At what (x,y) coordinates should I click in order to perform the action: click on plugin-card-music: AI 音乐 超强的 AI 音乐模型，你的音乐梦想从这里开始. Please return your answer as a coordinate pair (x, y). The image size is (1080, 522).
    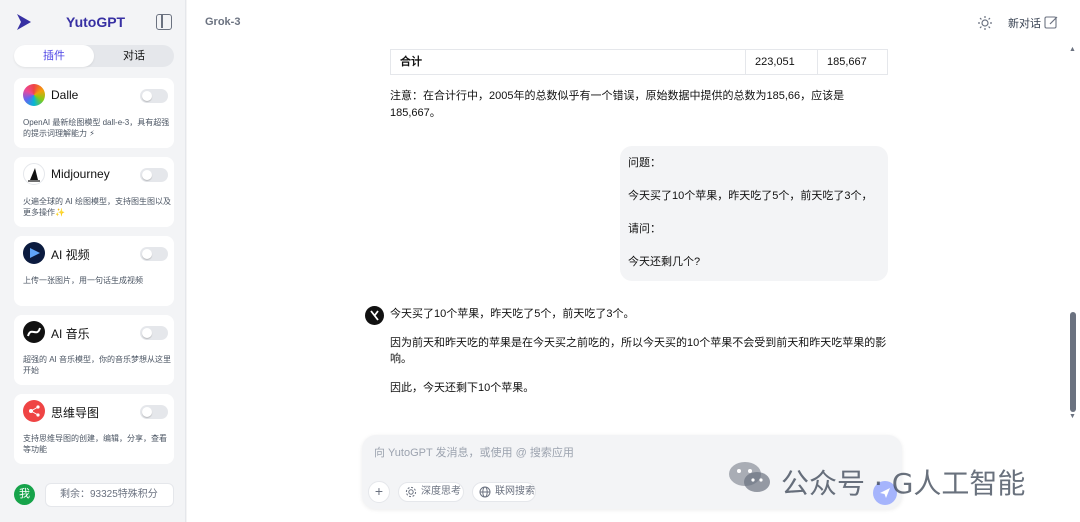
    Looking at the image, I should click on (94, 350).